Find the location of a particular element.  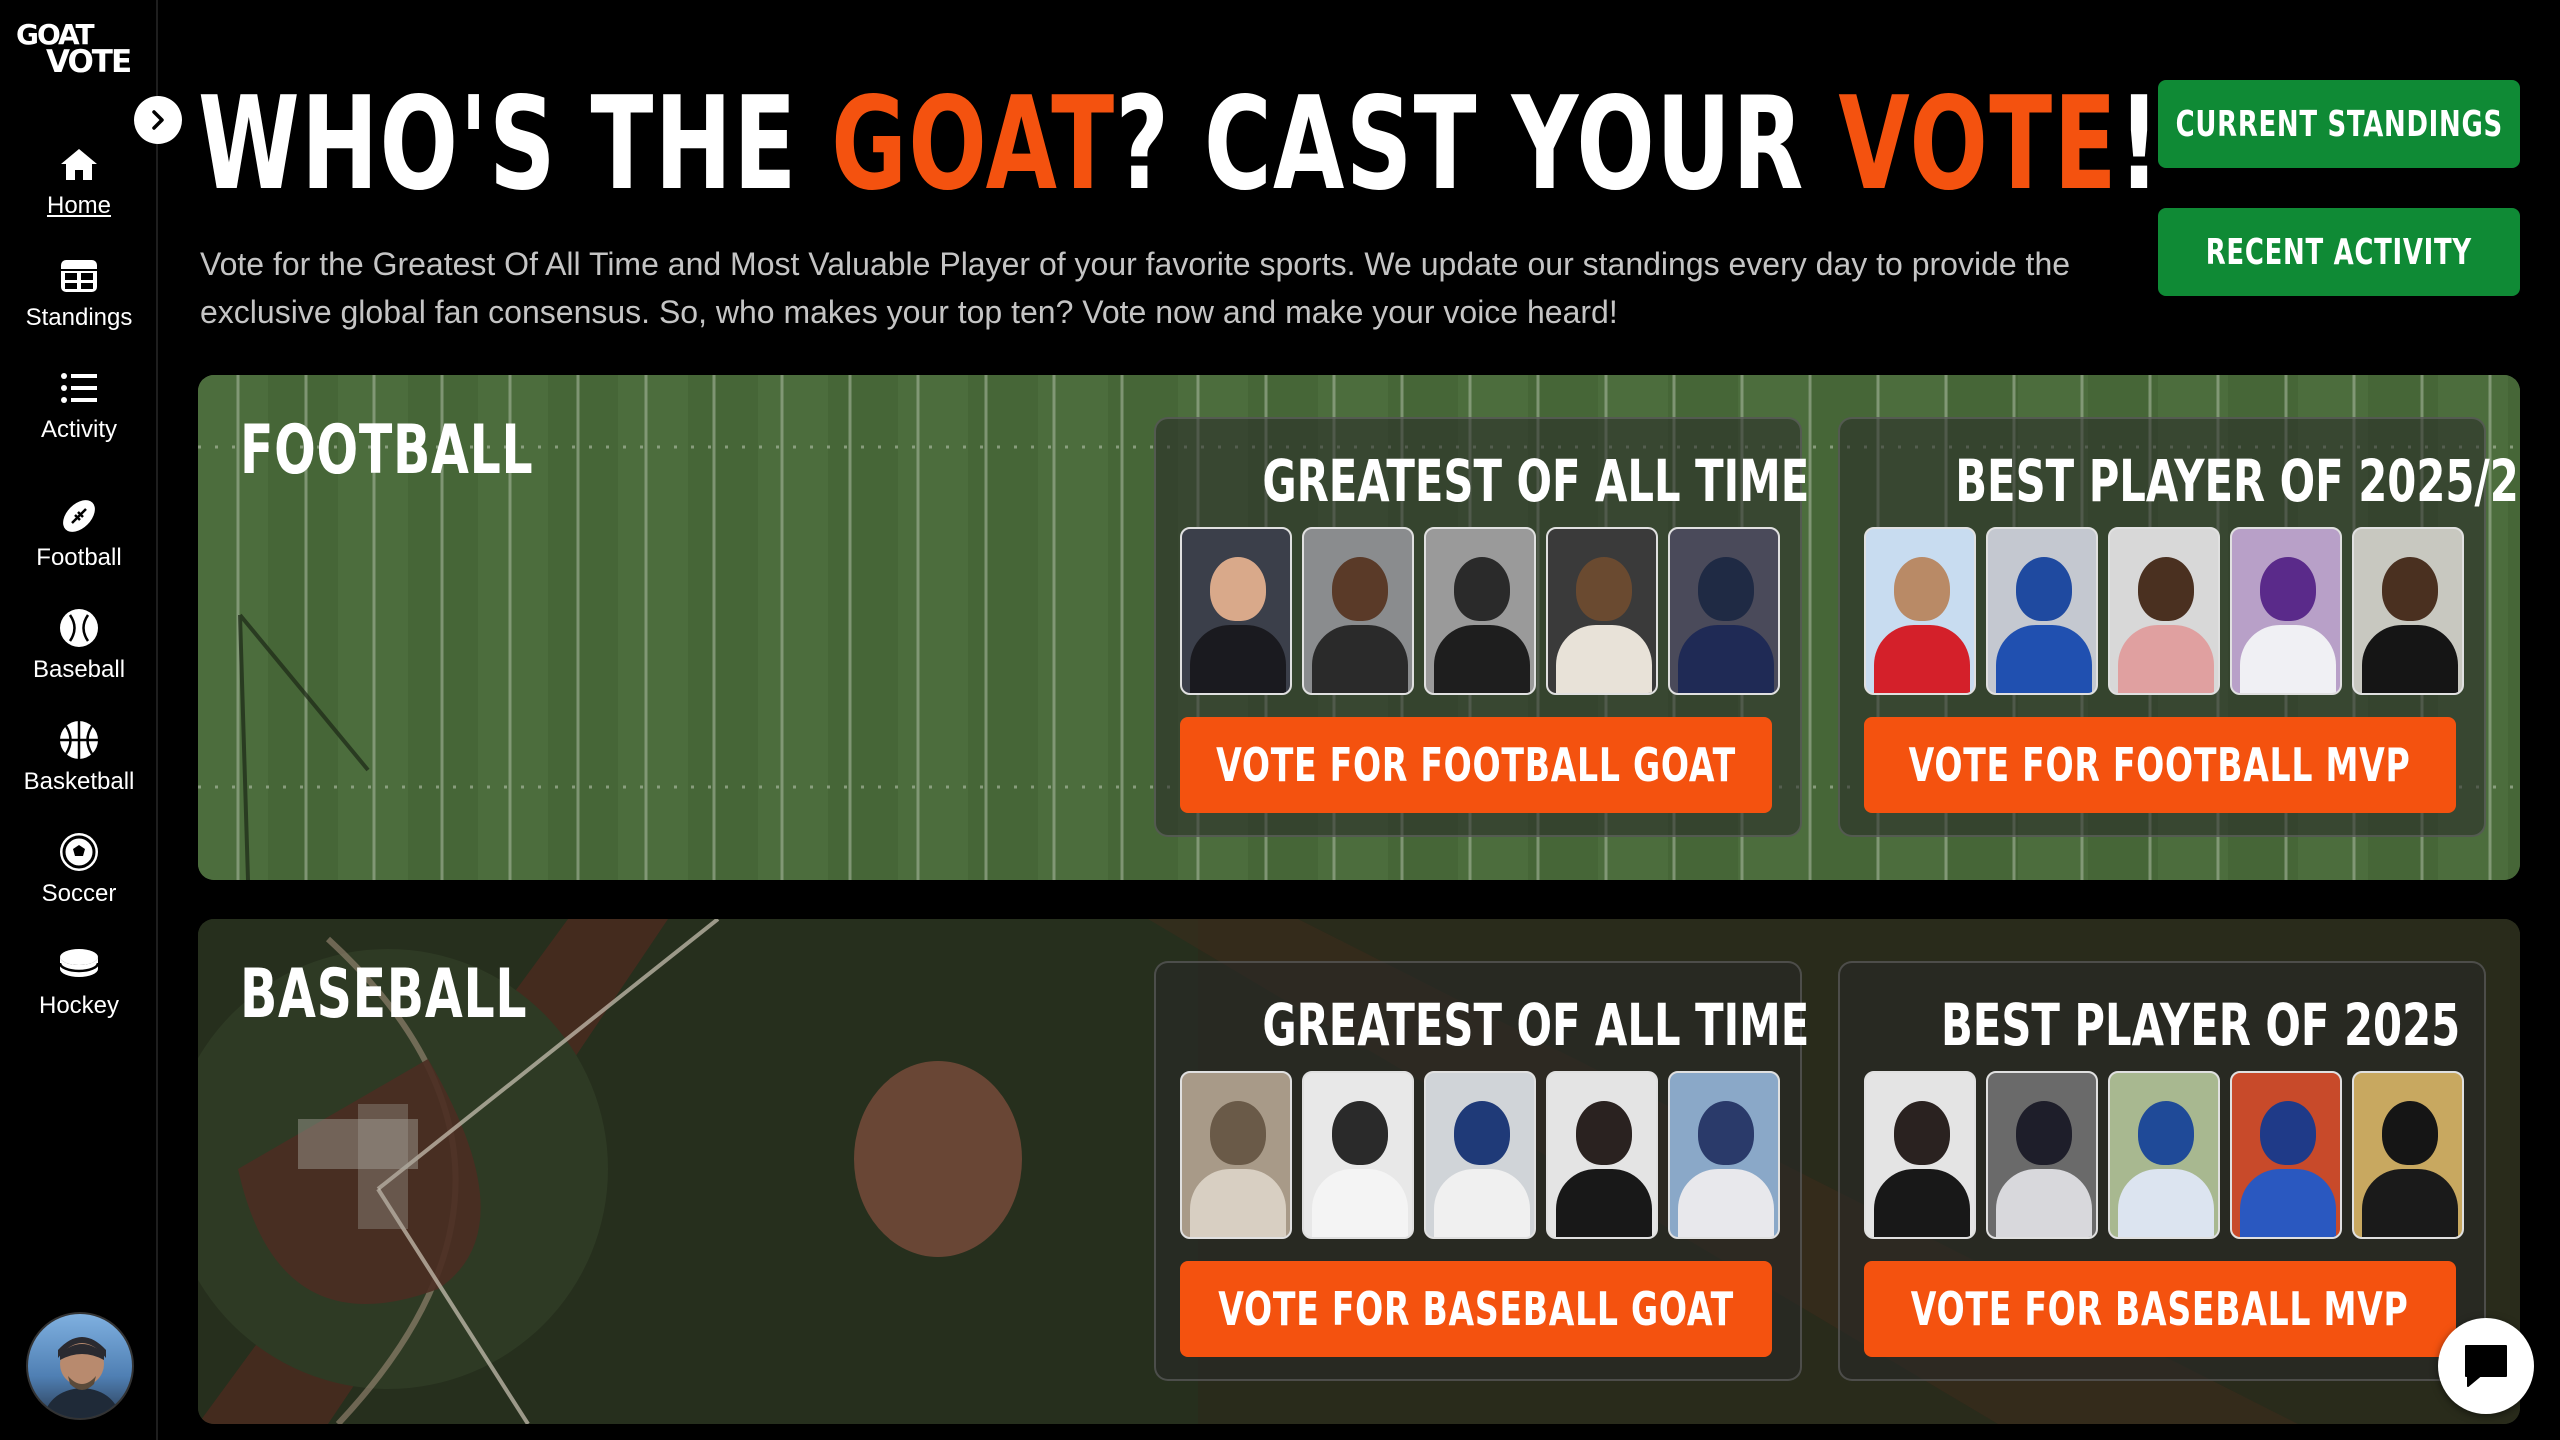

sidebar-item-standings: Standings is located at coordinates (79, 293).